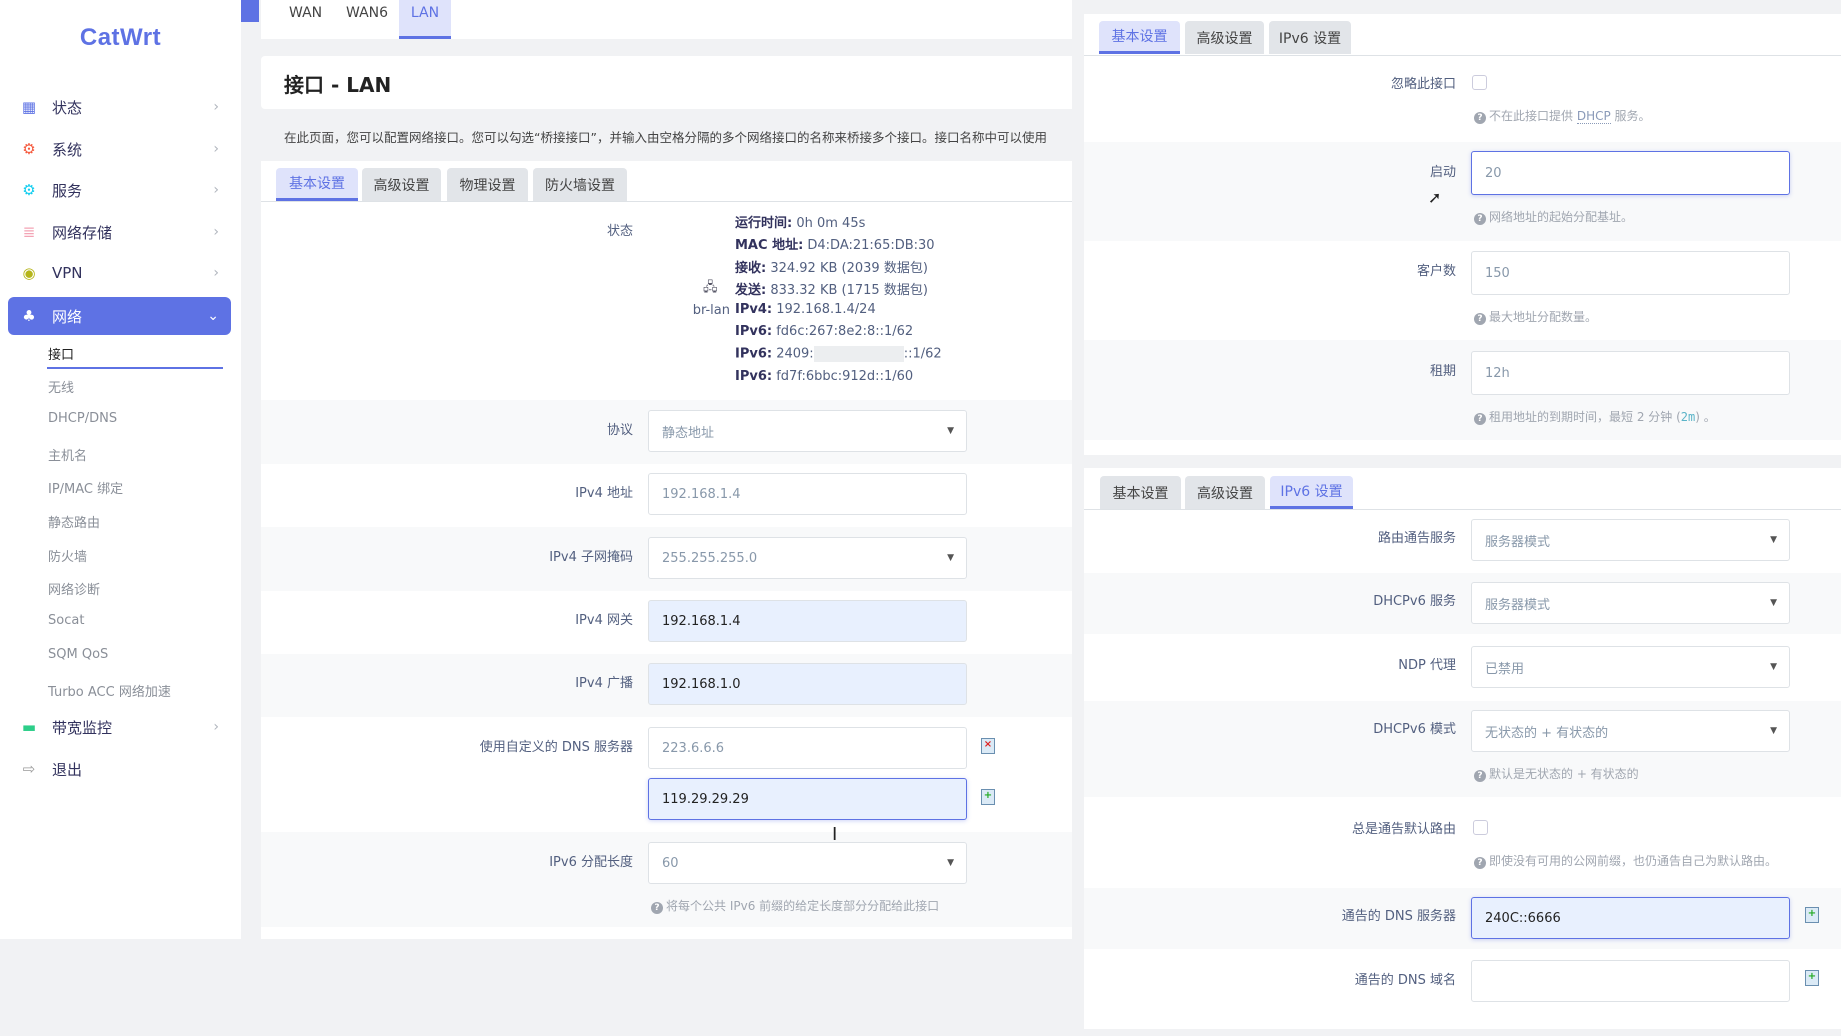 The width and height of the screenshot is (1841, 1036). Describe the element at coordinates (843, 376) in the screenshot. I see `ipv6-value: fd7f:6bbc:912d::1/60` at that location.